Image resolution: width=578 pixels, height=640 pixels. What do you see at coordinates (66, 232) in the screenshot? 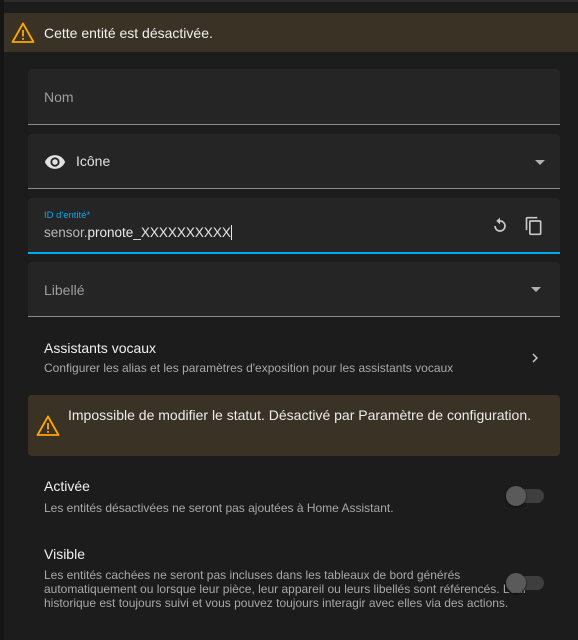
I see `entity-id-prefix: sensor.` at bounding box center [66, 232].